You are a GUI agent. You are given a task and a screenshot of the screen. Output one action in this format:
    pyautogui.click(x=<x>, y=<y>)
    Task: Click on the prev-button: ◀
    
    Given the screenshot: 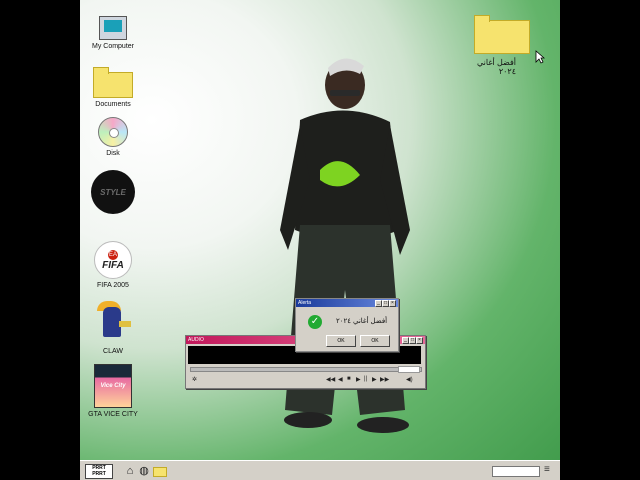 What is the action you would take?
    pyautogui.click(x=340, y=379)
    